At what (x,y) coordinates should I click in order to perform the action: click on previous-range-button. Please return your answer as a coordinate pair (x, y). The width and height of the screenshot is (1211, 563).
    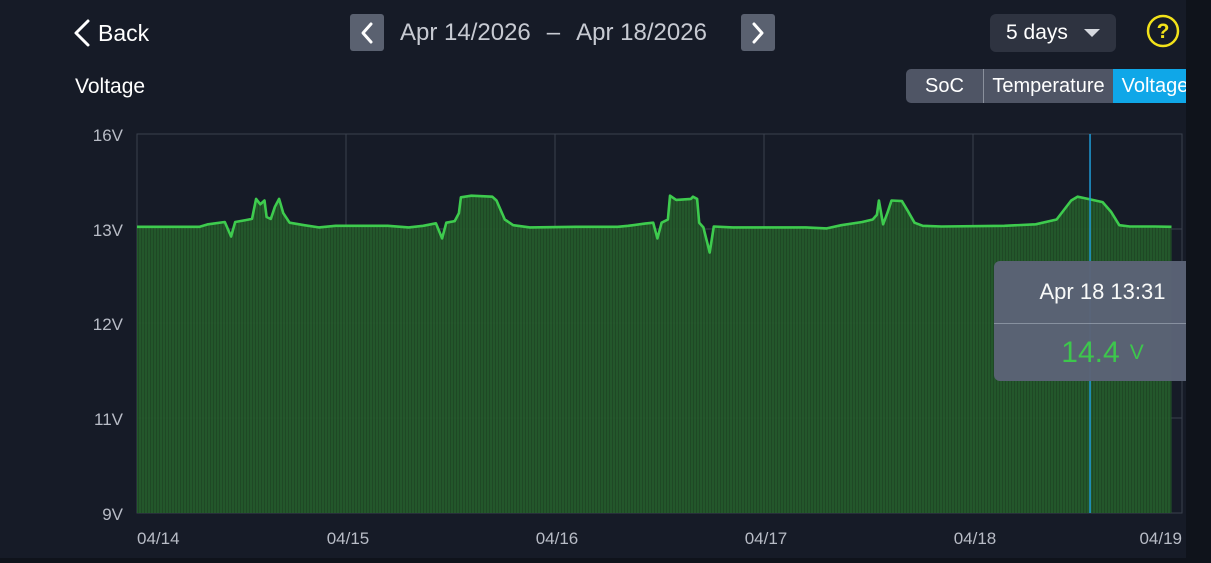
    Looking at the image, I should click on (367, 32).